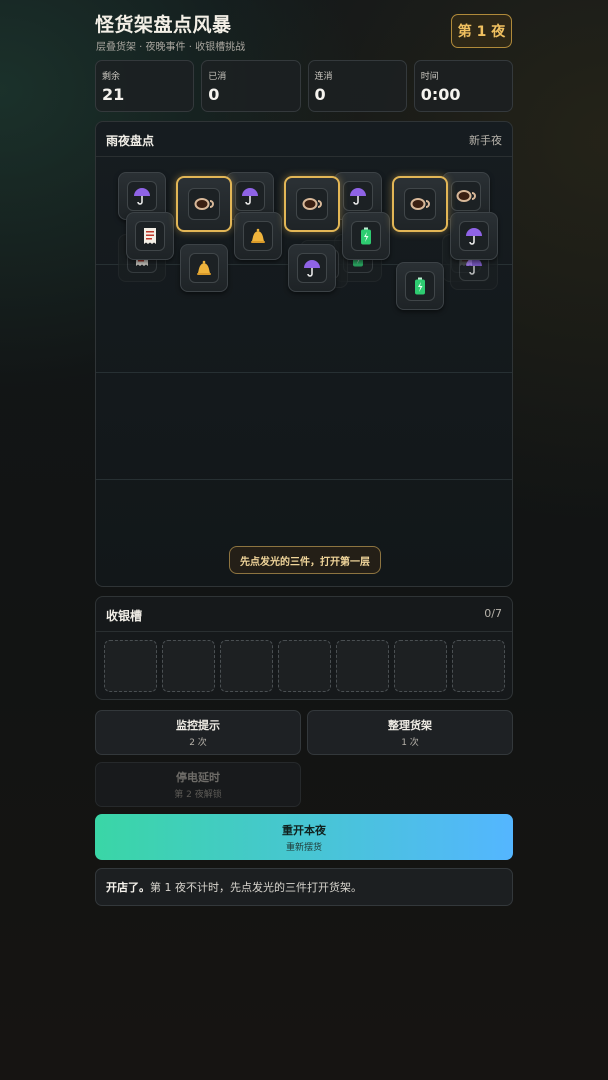 This screenshot has width=608, height=1080. Describe the element at coordinates (440, 94) in the screenshot. I see `stat-value: 0:00` at that location.